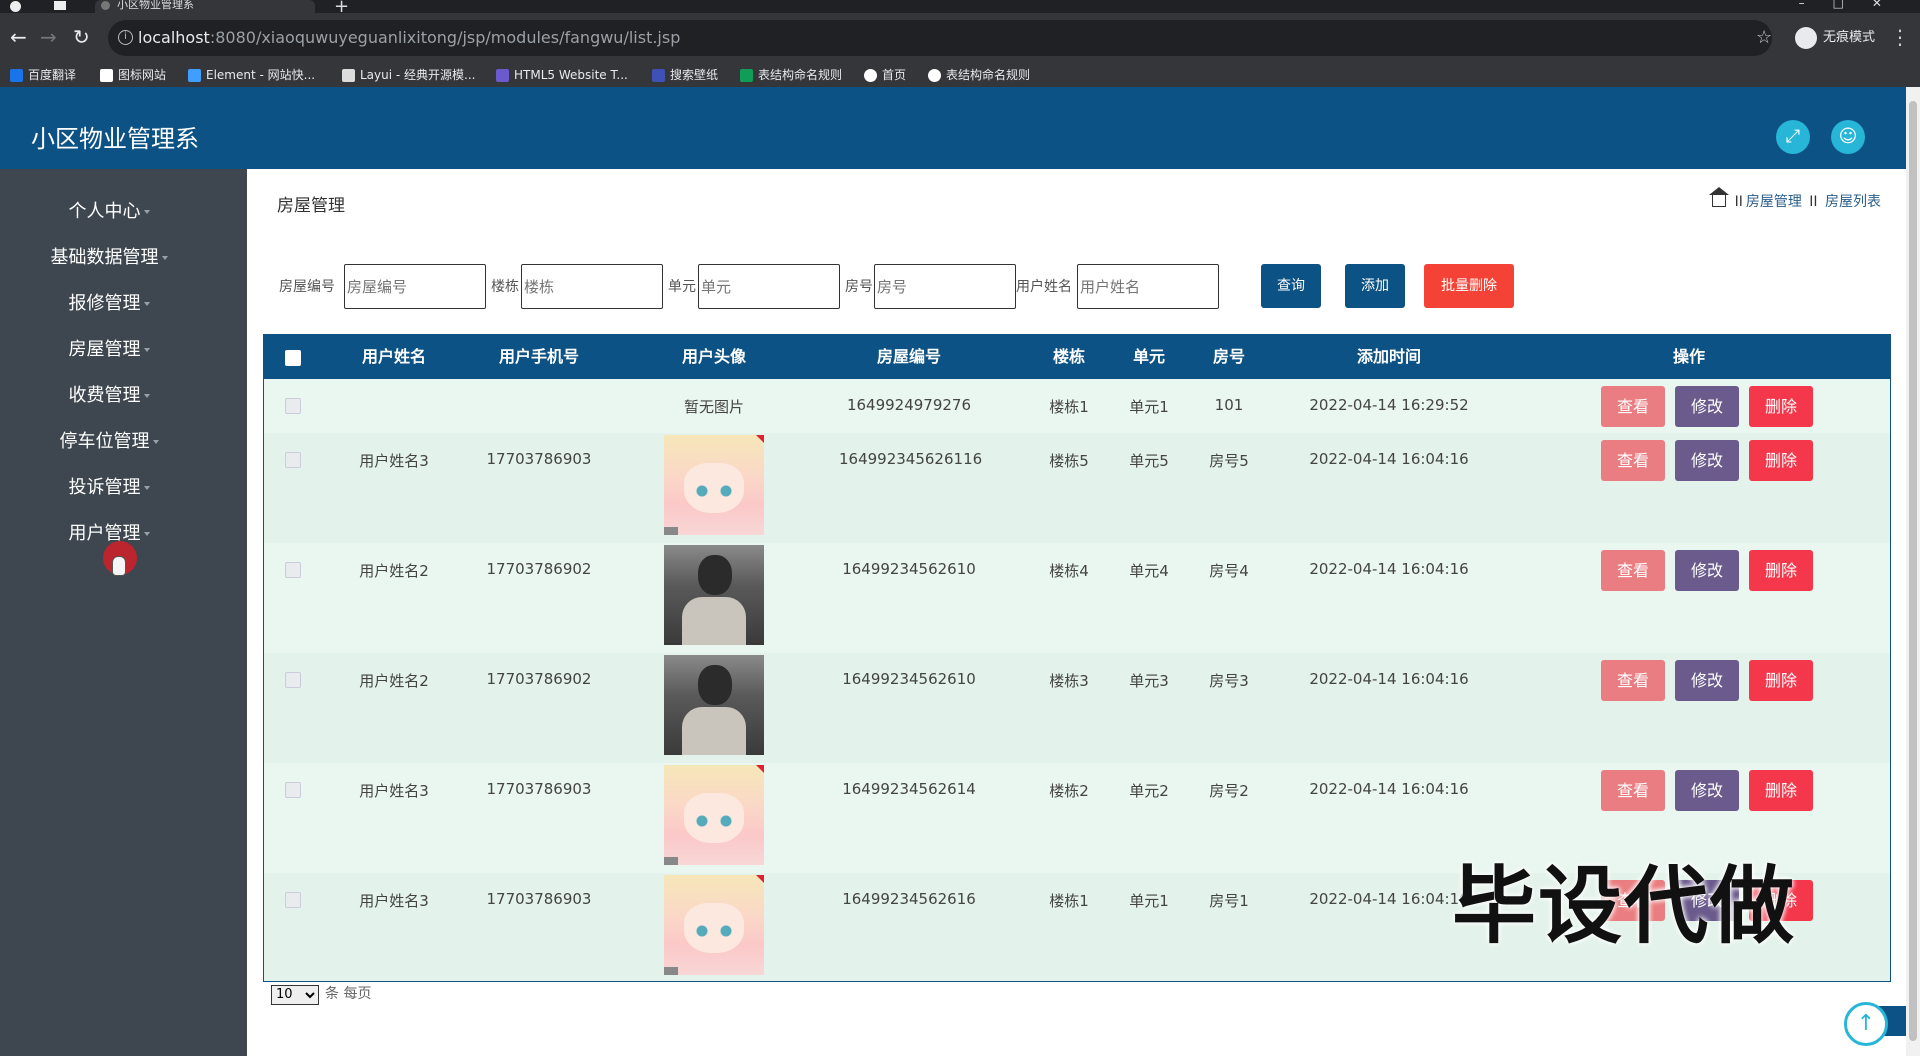  I want to click on user-name-input, so click(1148, 286).